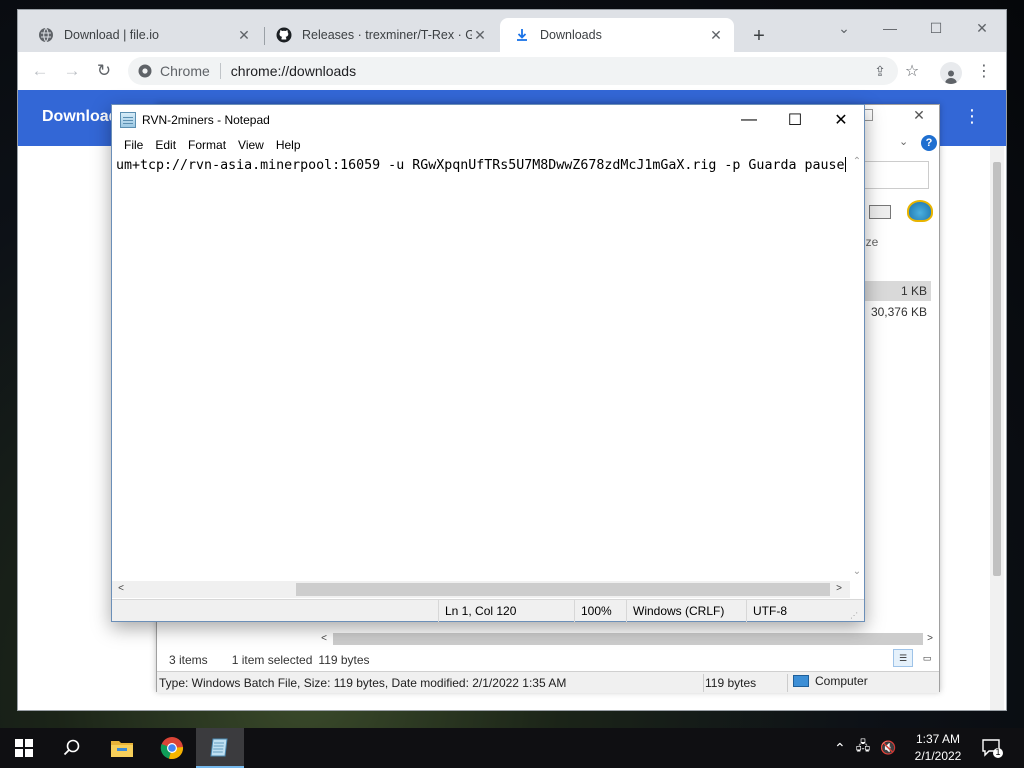 The image size is (1024, 768). Describe the element at coordinates (880, 212) in the screenshot. I see `preview-pane-icon` at that location.